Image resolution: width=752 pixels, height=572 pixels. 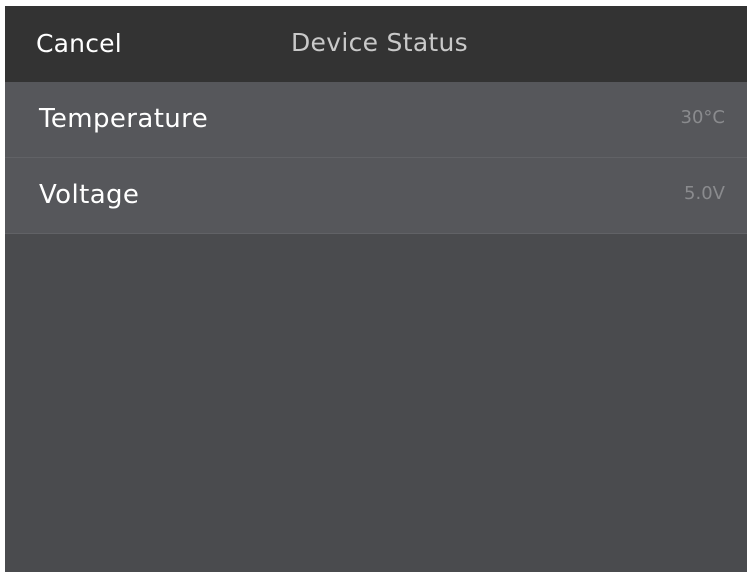 I want to click on navigation-bar: Cancel Device Status, so click(x=376, y=44).